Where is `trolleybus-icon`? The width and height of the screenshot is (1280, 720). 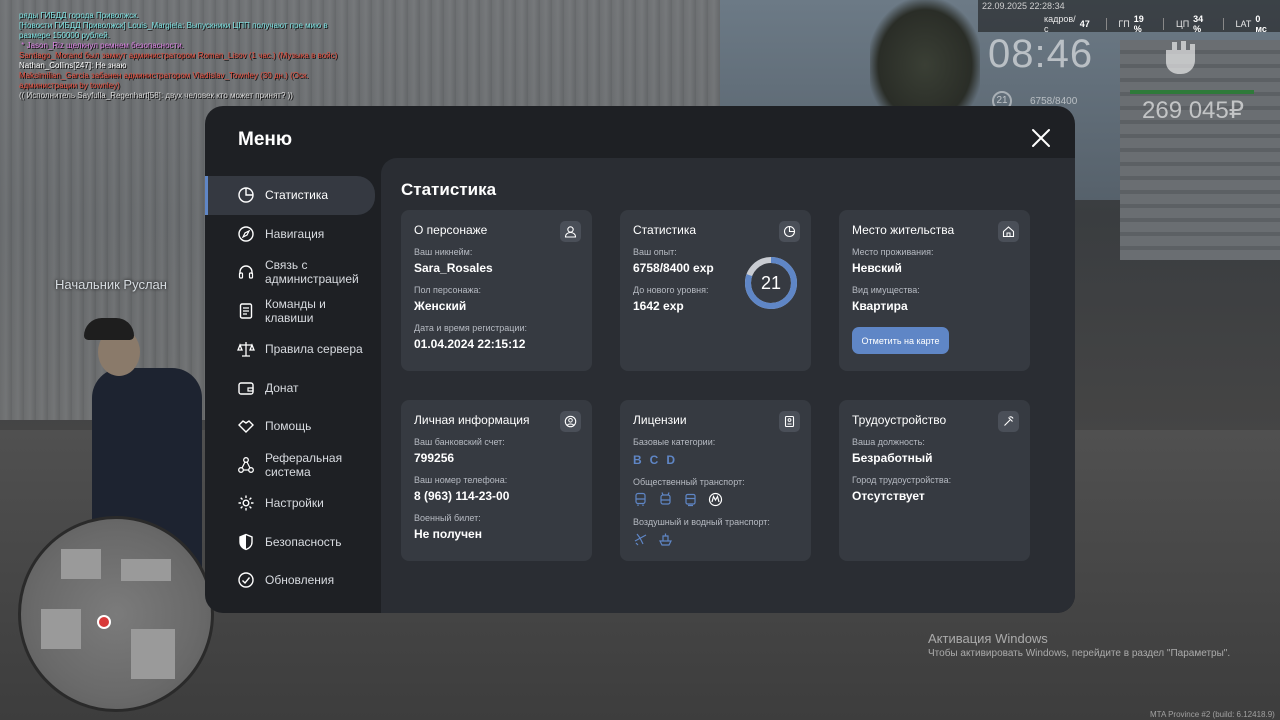
trolleybus-icon is located at coordinates (665, 498).